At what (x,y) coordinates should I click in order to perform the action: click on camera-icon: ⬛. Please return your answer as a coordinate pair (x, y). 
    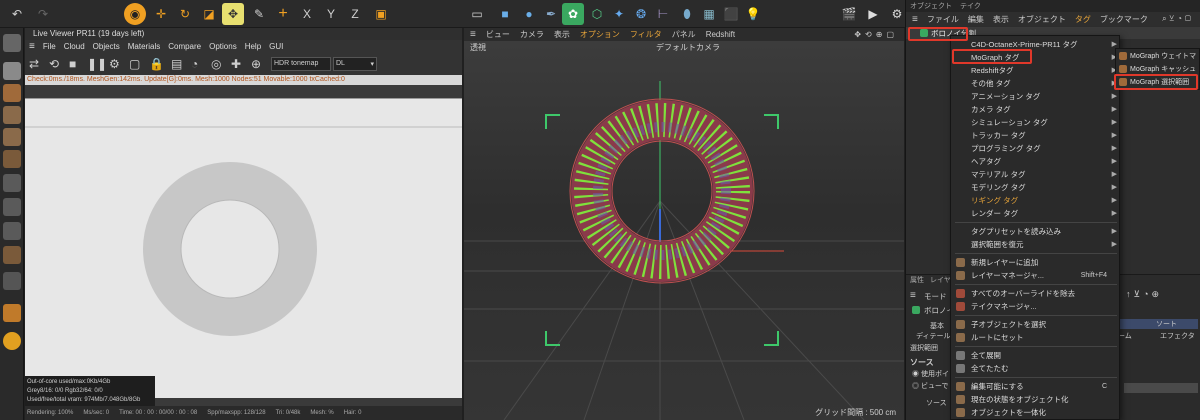
    Looking at the image, I should click on (731, 14).